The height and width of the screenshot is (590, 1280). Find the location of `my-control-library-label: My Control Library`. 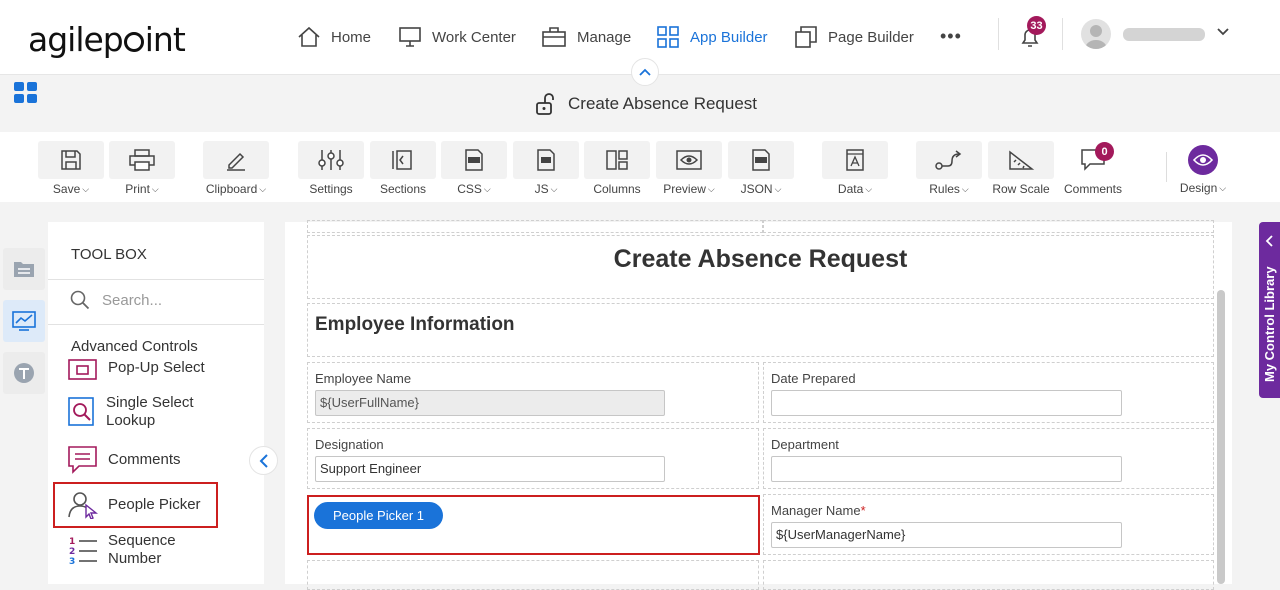

my-control-library-label: My Control Library is located at coordinates (1269, 324).